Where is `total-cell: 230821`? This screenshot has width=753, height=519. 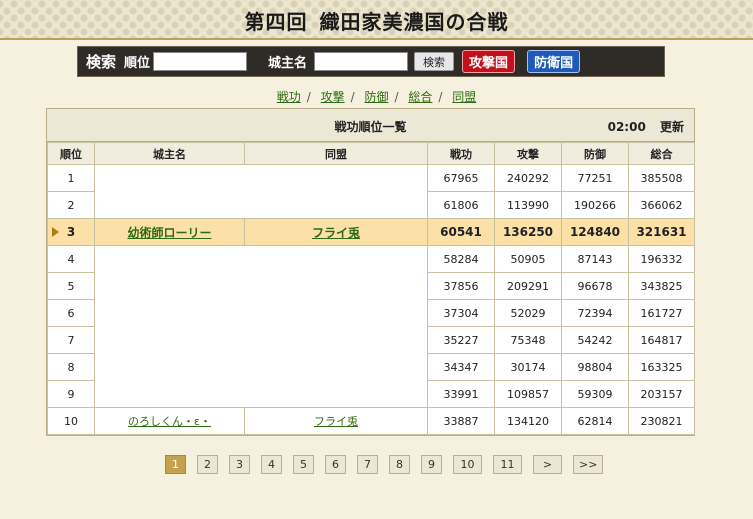 total-cell: 230821 is located at coordinates (661, 421).